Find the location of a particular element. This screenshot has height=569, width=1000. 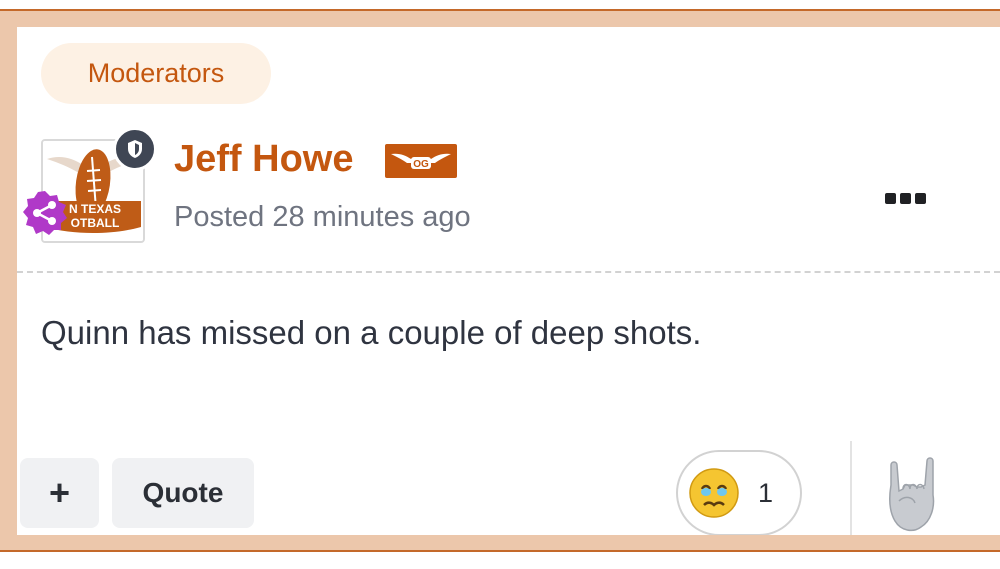

og-longhorn-badge-icon: OG is located at coordinates (421, 161).